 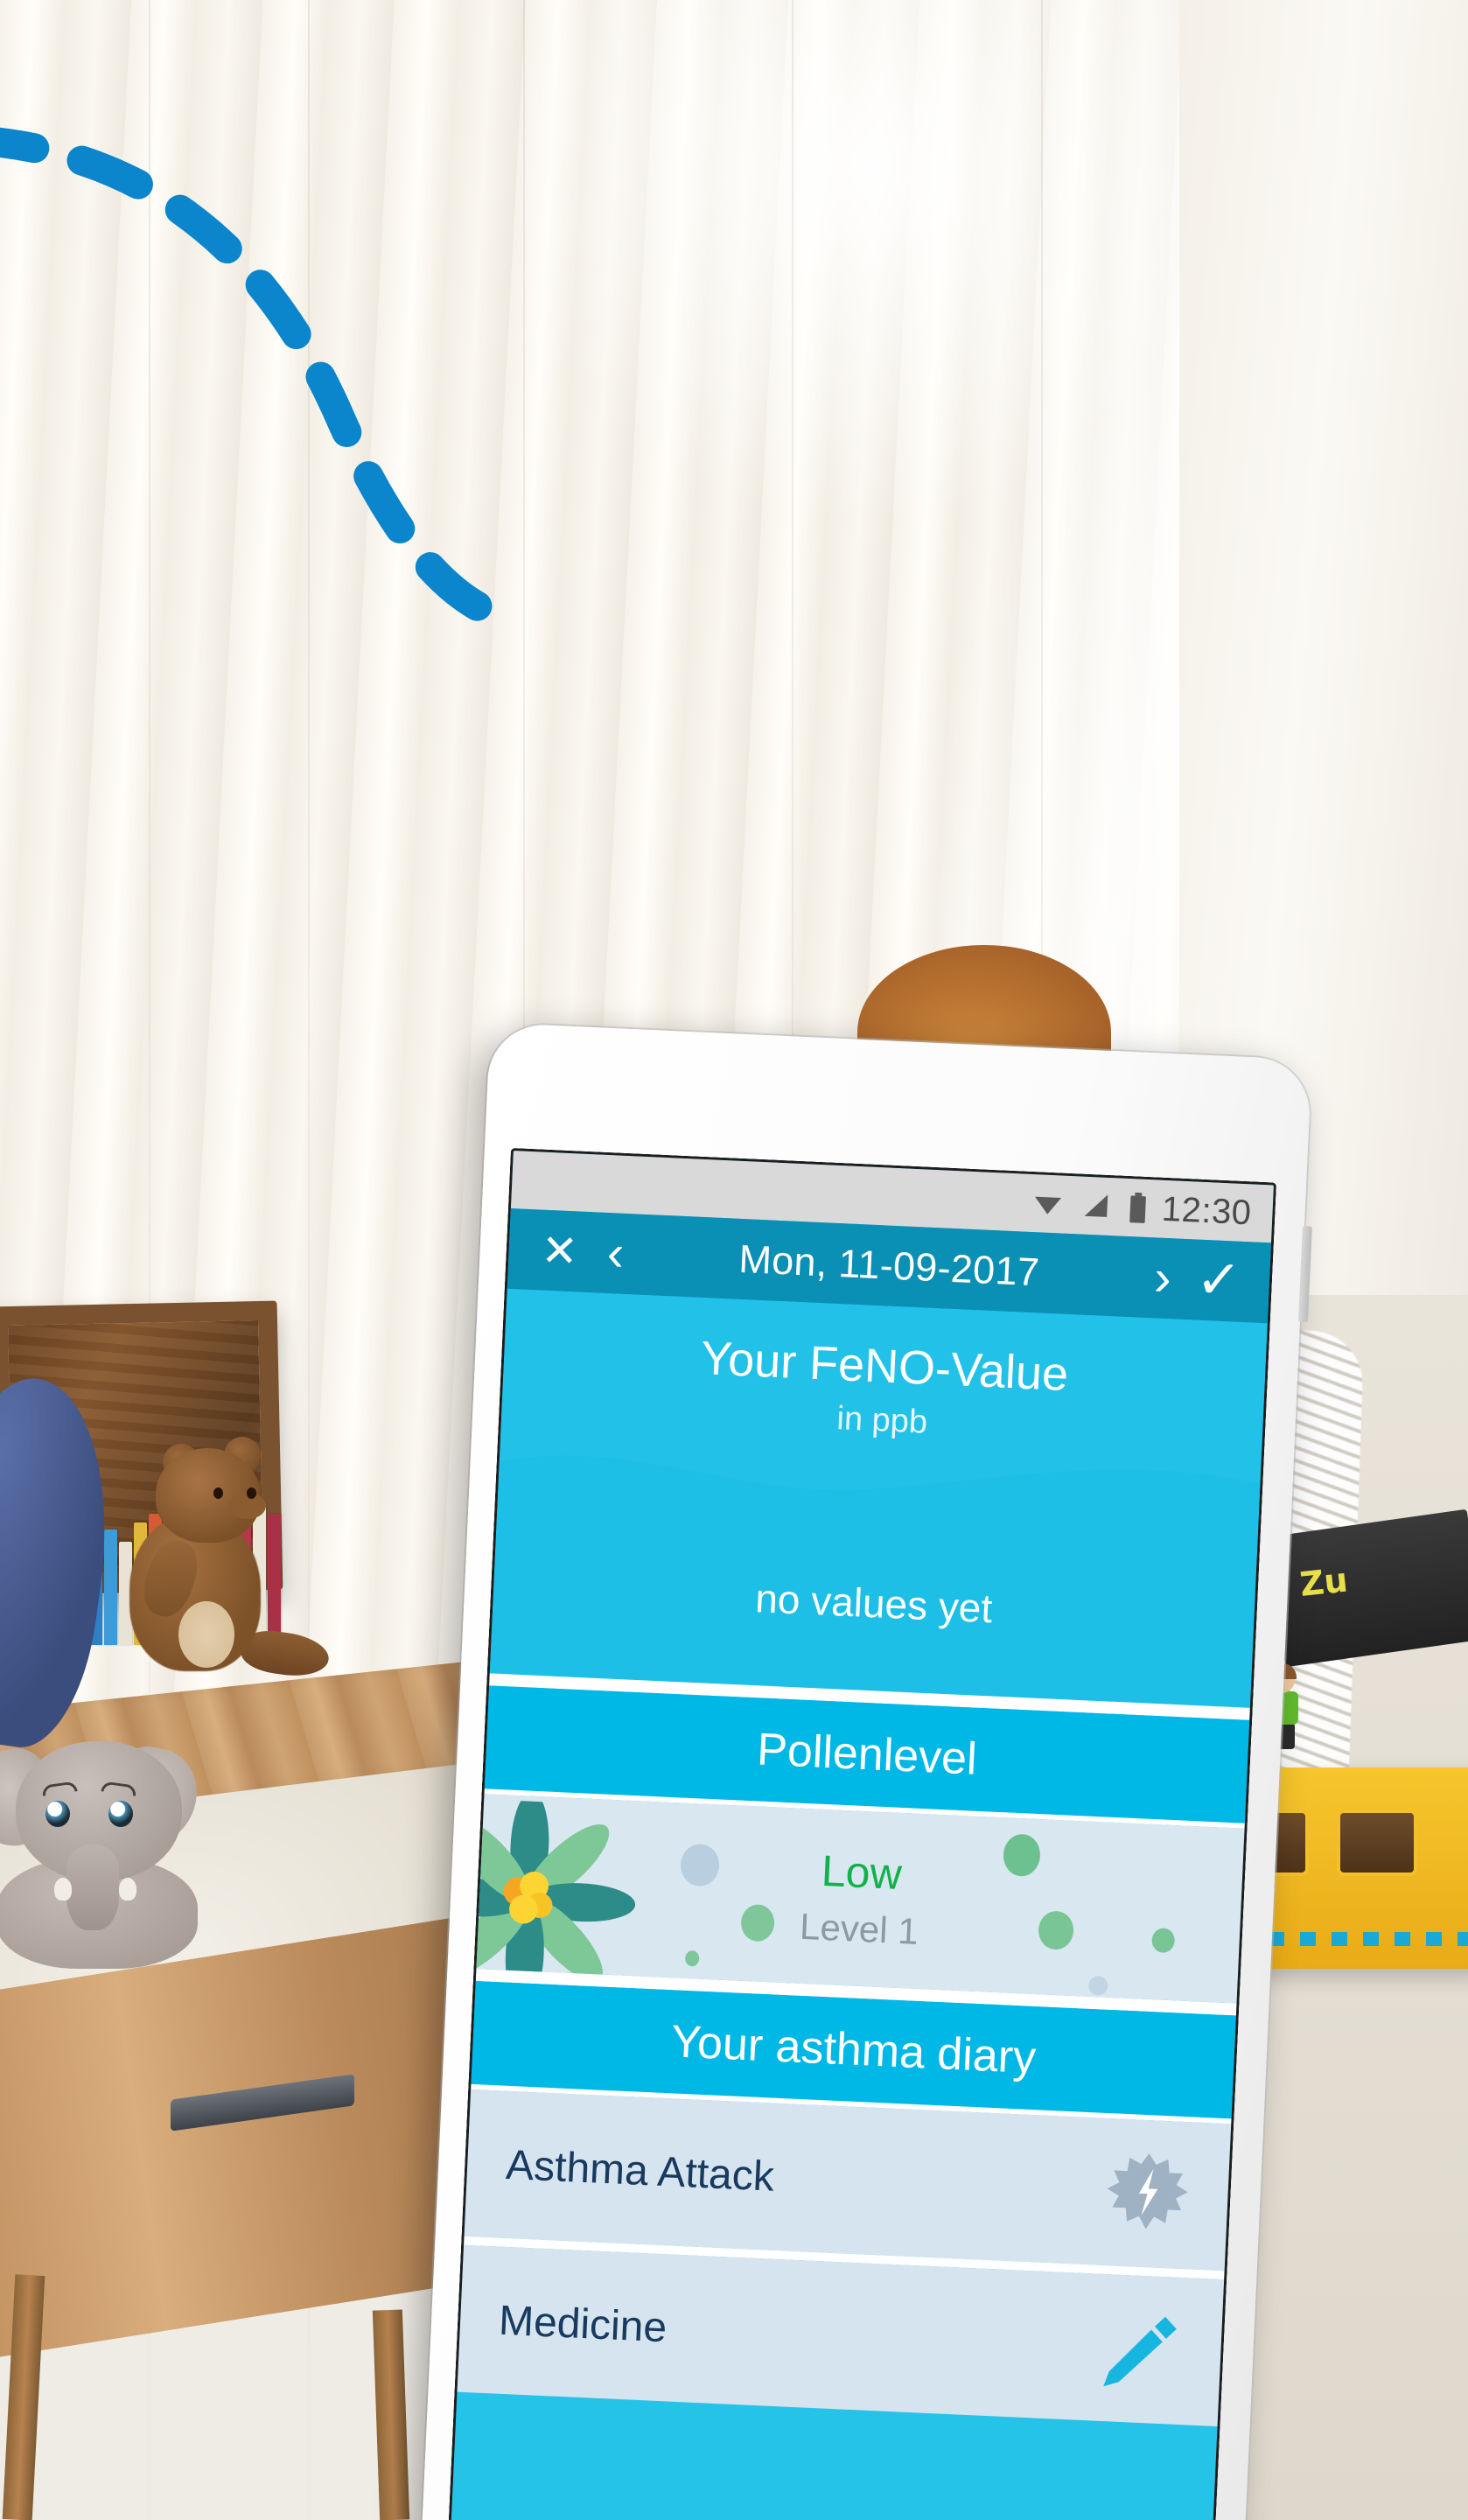 I want to click on toy-blackboard: Zu, so click(x=1367, y=1588).